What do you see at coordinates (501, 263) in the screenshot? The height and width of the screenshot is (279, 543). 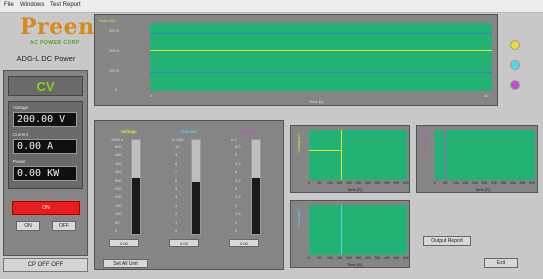 I see `exit-button: Exit` at bounding box center [501, 263].